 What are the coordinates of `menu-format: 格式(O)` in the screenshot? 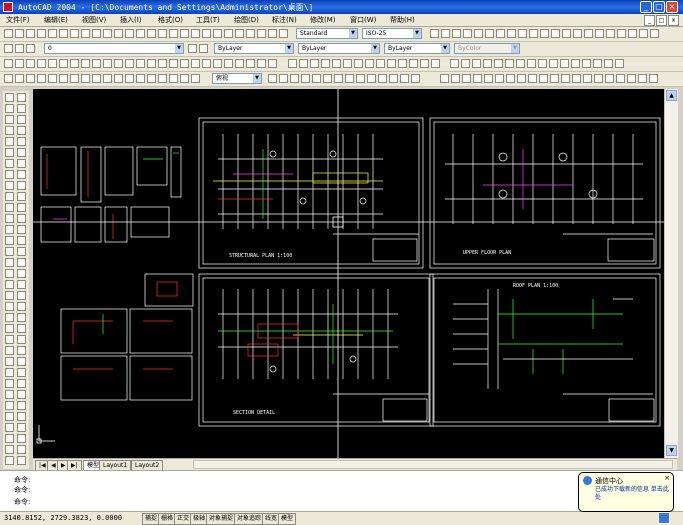 It's located at (170, 20).